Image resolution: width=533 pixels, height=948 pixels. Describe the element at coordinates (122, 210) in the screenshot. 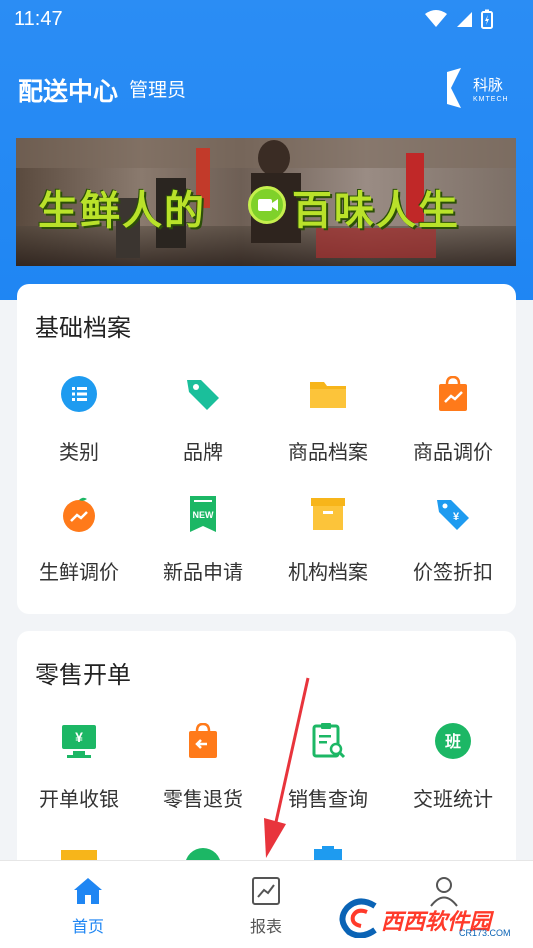

I see `banner-text-left: 生鲜人的` at that location.